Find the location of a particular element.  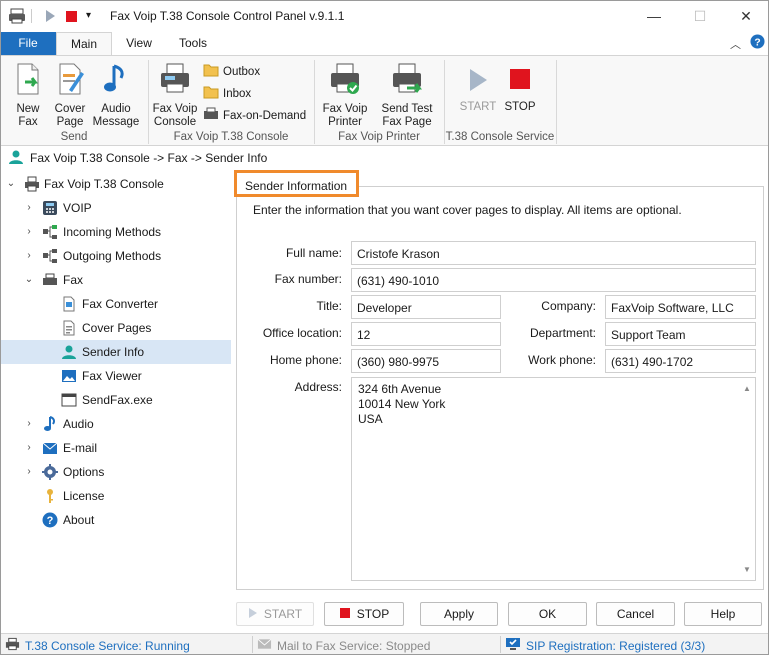

stop-qa-icon is located at coordinates (72, 16).